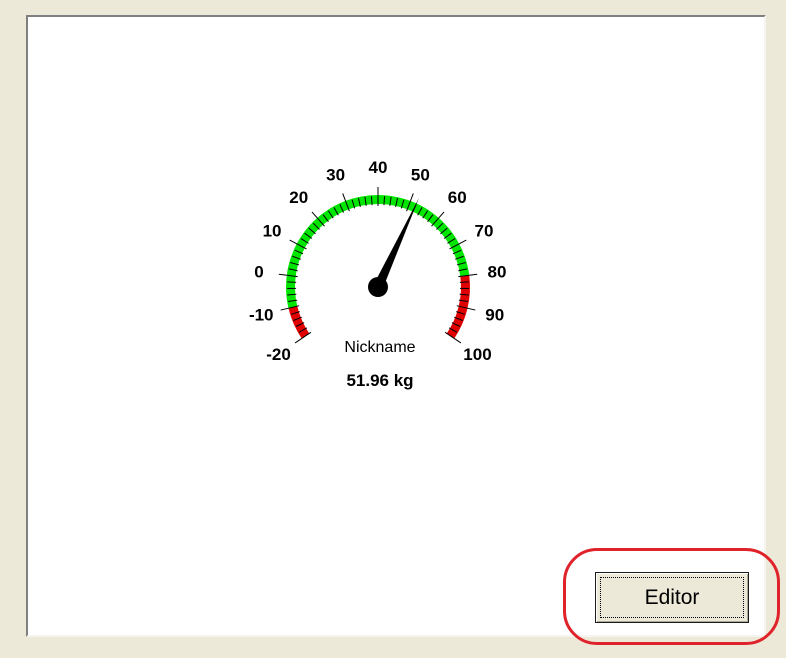  I want to click on gauge-tick-label: 90, so click(494, 315).